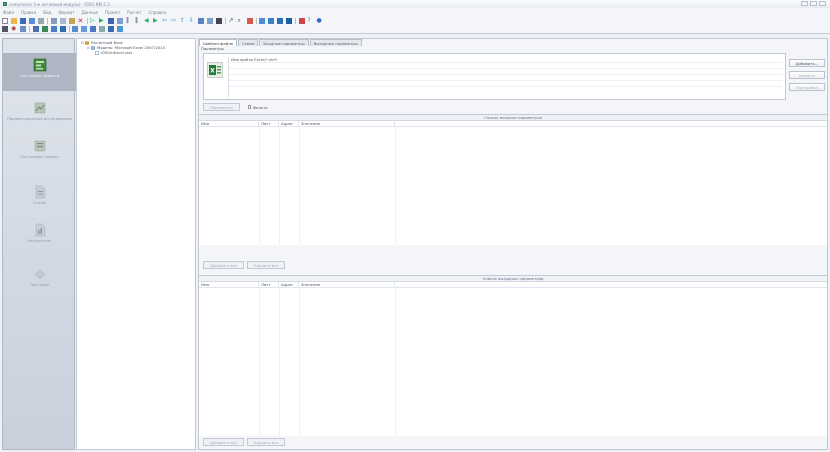  Describe the element at coordinates (249, 107) in the screenshot. I see `checkbox-box` at that location.